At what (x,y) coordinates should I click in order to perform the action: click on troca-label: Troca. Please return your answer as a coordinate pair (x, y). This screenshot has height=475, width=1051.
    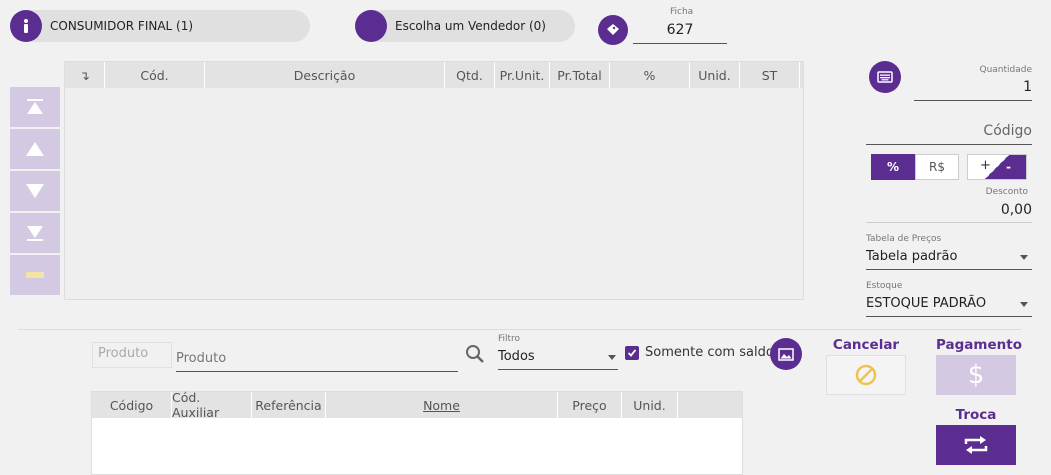
    Looking at the image, I should click on (976, 415).